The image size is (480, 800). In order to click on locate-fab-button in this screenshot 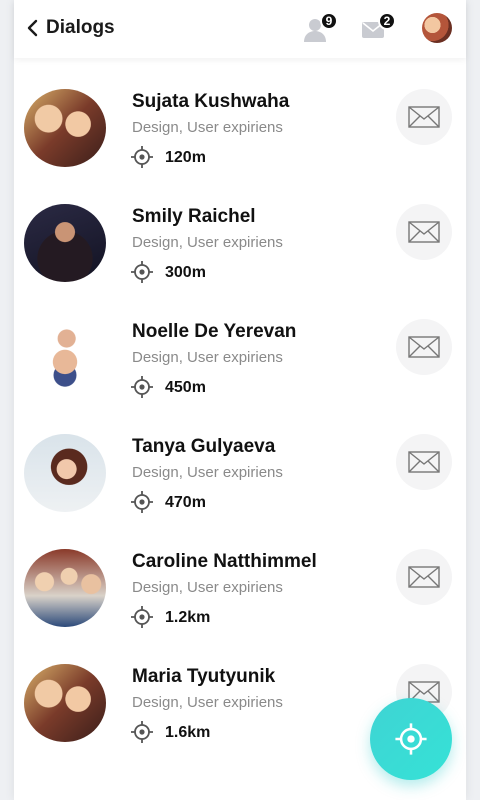, I will do `click(411, 739)`.